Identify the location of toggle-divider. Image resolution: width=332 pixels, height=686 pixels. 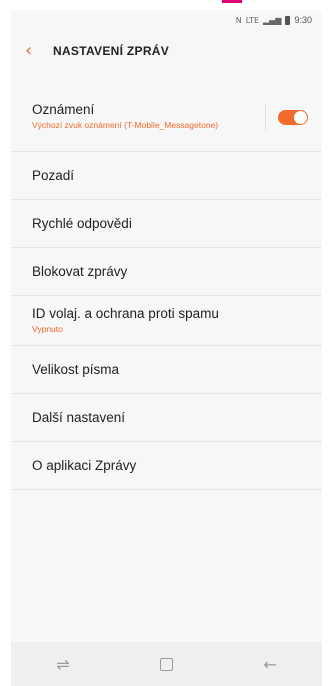
(265, 117).